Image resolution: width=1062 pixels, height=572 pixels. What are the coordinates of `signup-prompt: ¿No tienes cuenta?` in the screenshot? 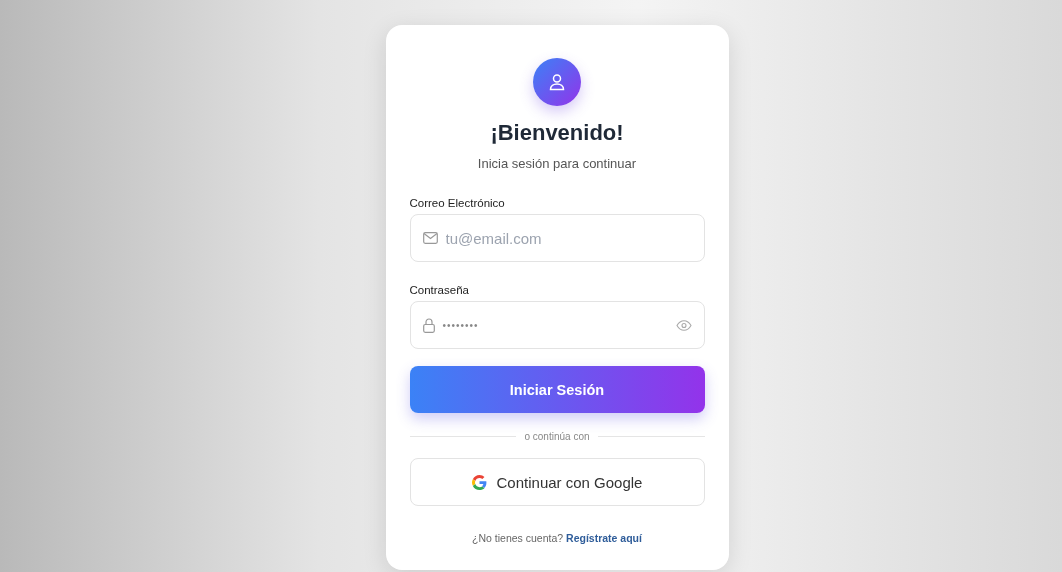 It's located at (518, 538).